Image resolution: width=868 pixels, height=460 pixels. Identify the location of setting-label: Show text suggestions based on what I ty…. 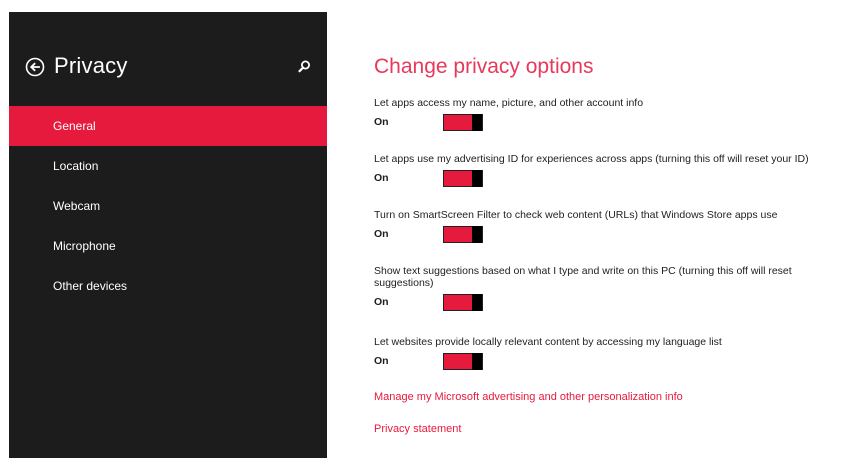
(583, 277).